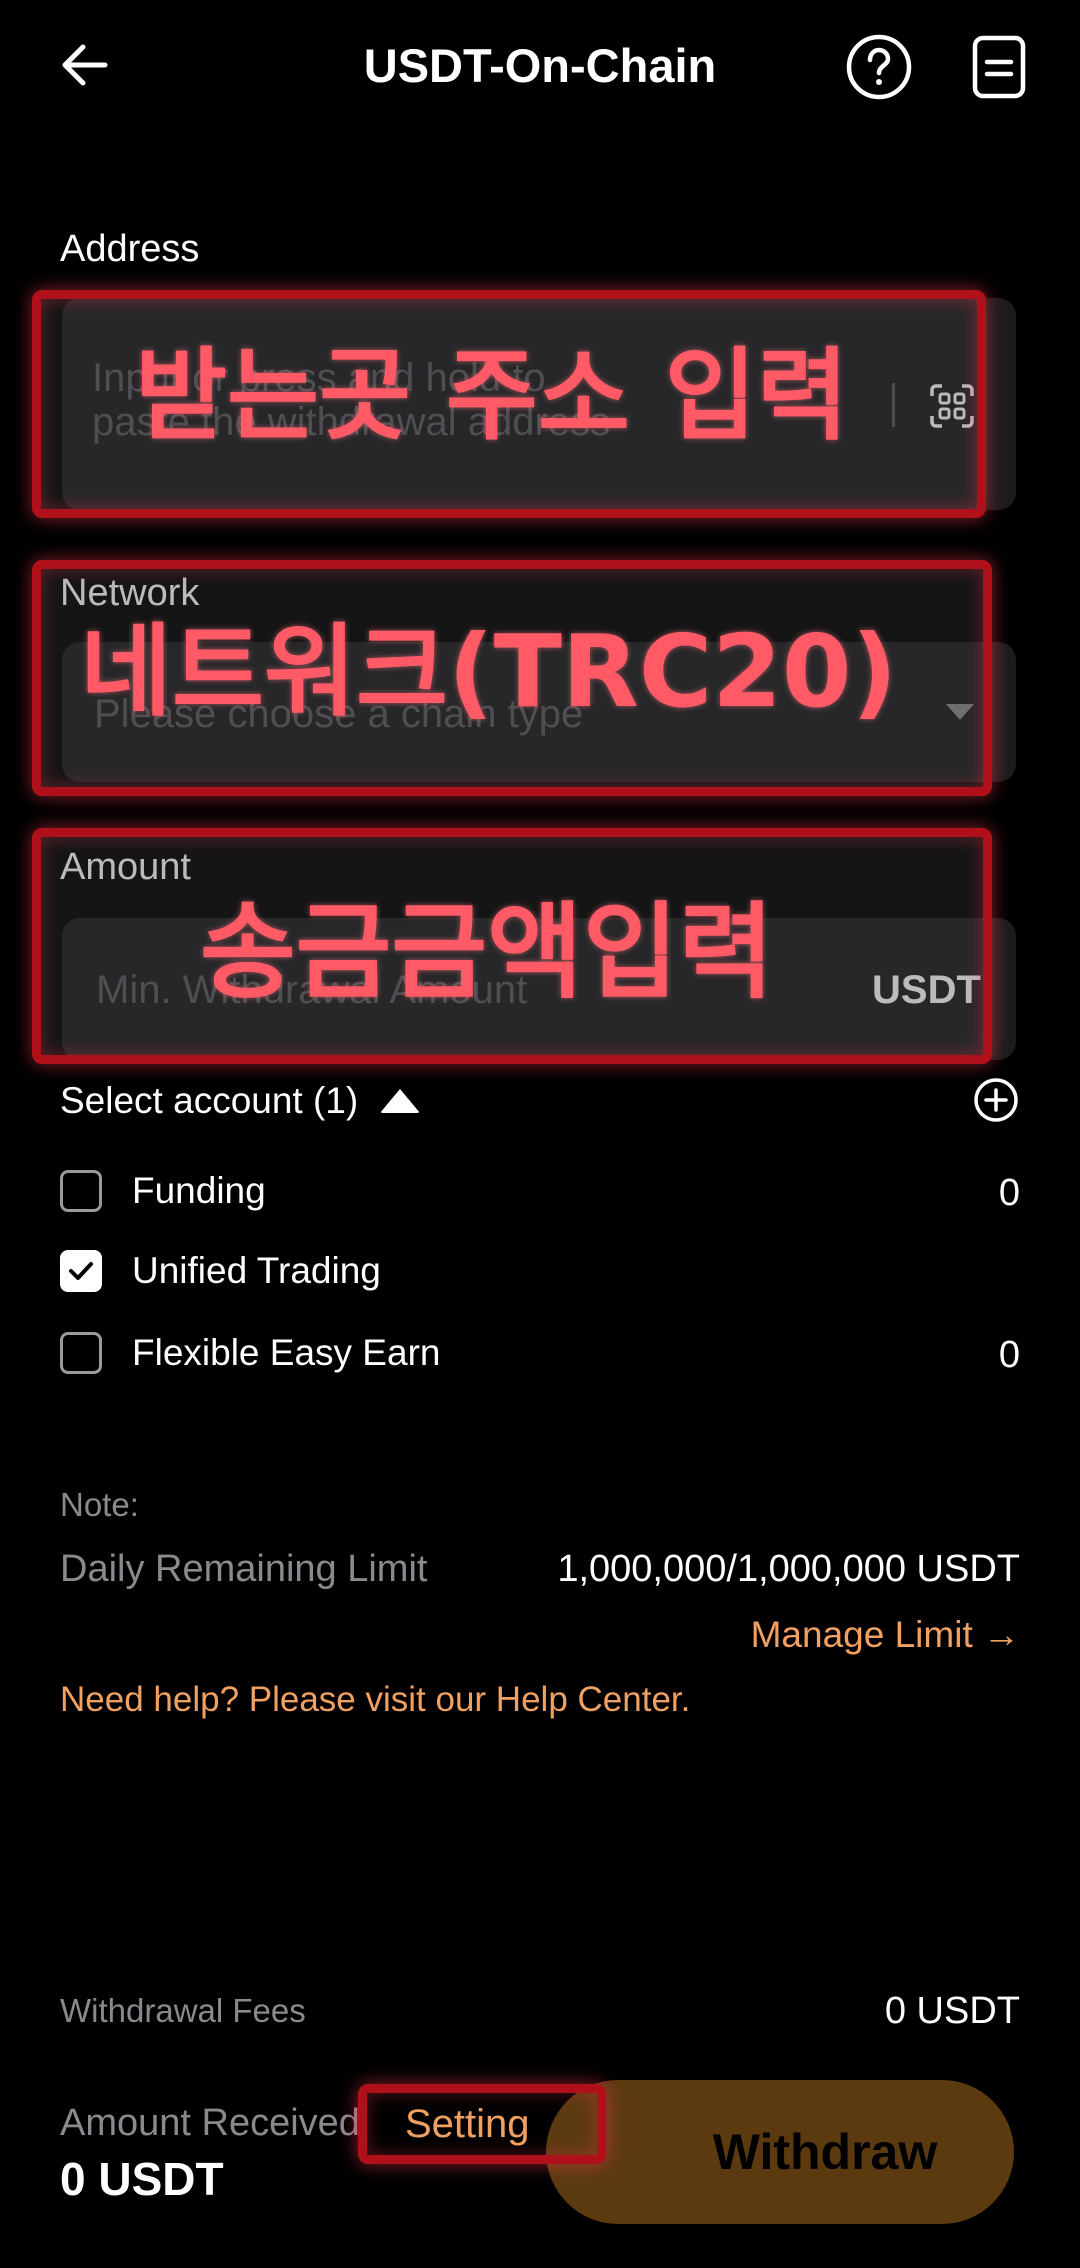 This screenshot has width=1080, height=2268. Describe the element at coordinates (1009, 1193) in the screenshot. I see `funding-balance: 0` at that location.